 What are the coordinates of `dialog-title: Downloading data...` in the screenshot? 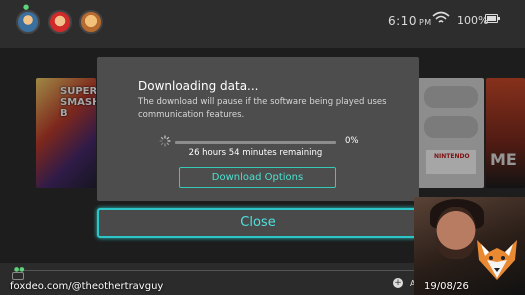 It's located at (198, 86).